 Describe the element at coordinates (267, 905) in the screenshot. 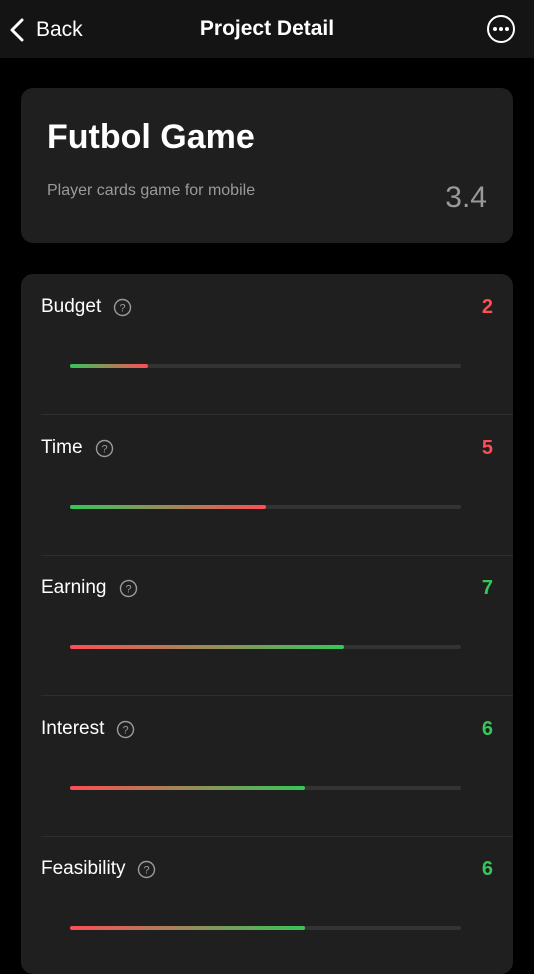

I see `metric-row-feasibility: Feasibility ? 6` at that location.